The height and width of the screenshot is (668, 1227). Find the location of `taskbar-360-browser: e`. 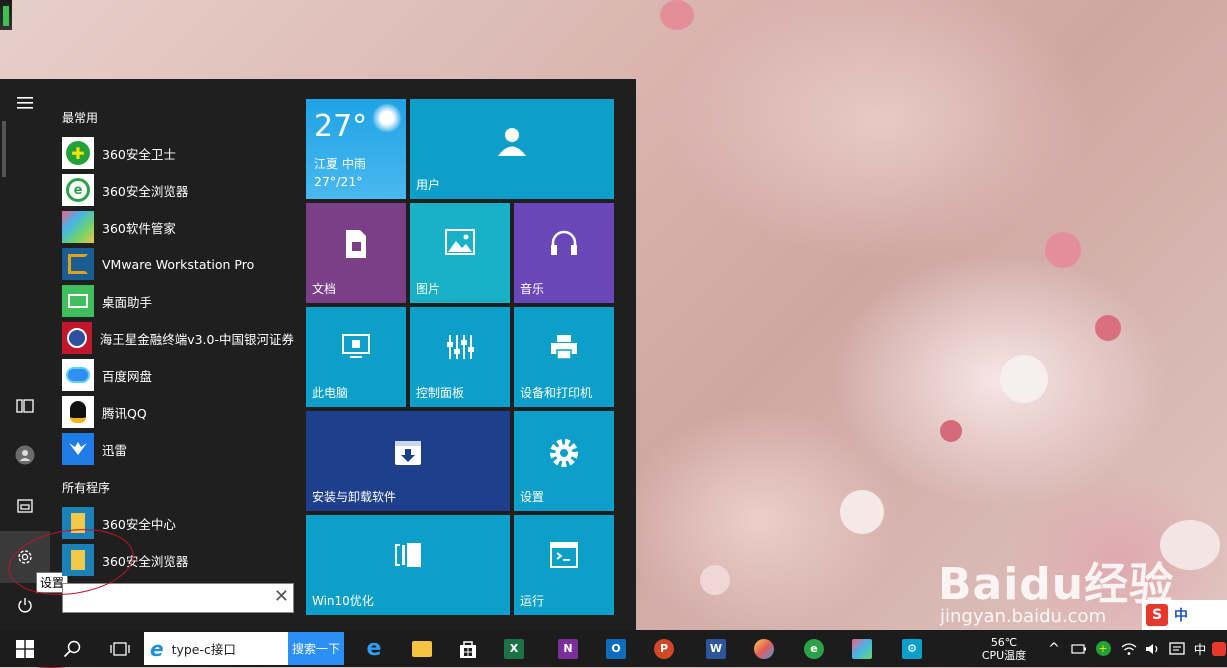

taskbar-360-browser: e is located at coordinates (814, 648).